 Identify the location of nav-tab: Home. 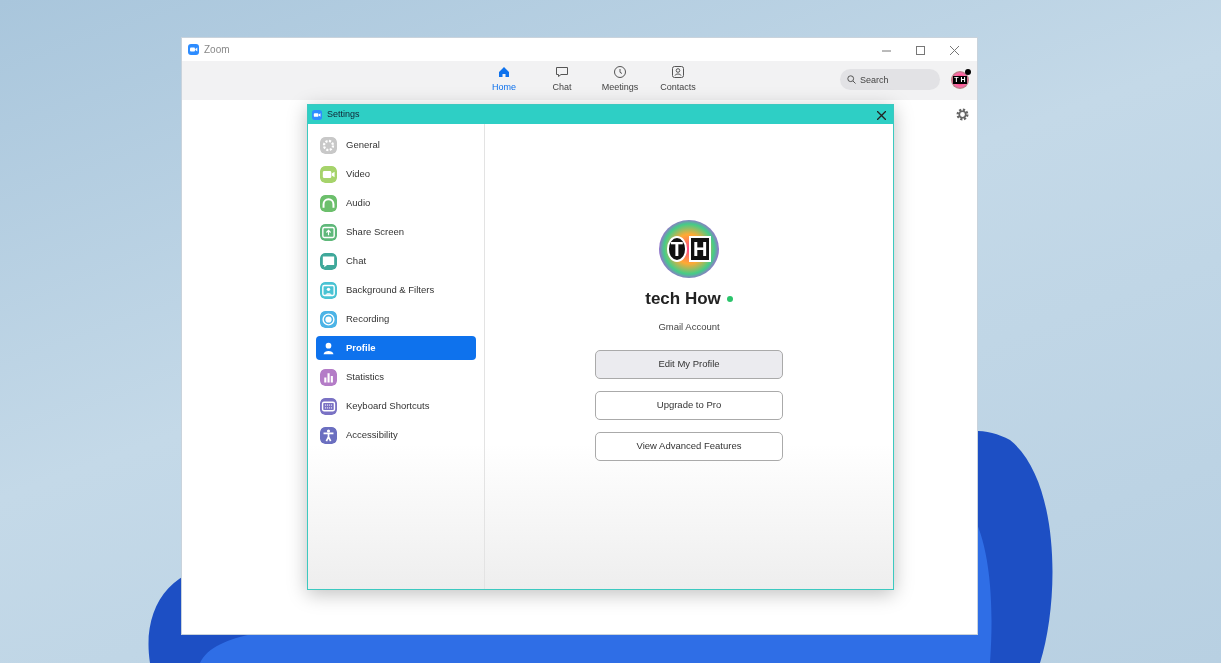
(504, 80).